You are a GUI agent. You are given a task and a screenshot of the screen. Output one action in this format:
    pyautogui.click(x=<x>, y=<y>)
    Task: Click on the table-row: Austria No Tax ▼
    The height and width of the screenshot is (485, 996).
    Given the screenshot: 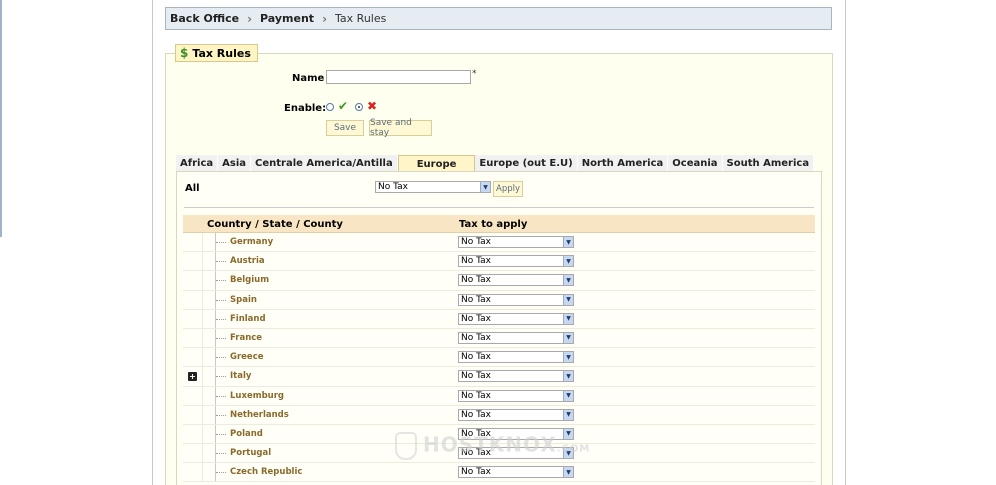 What is the action you would take?
    pyautogui.click(x=499, y=262)
    